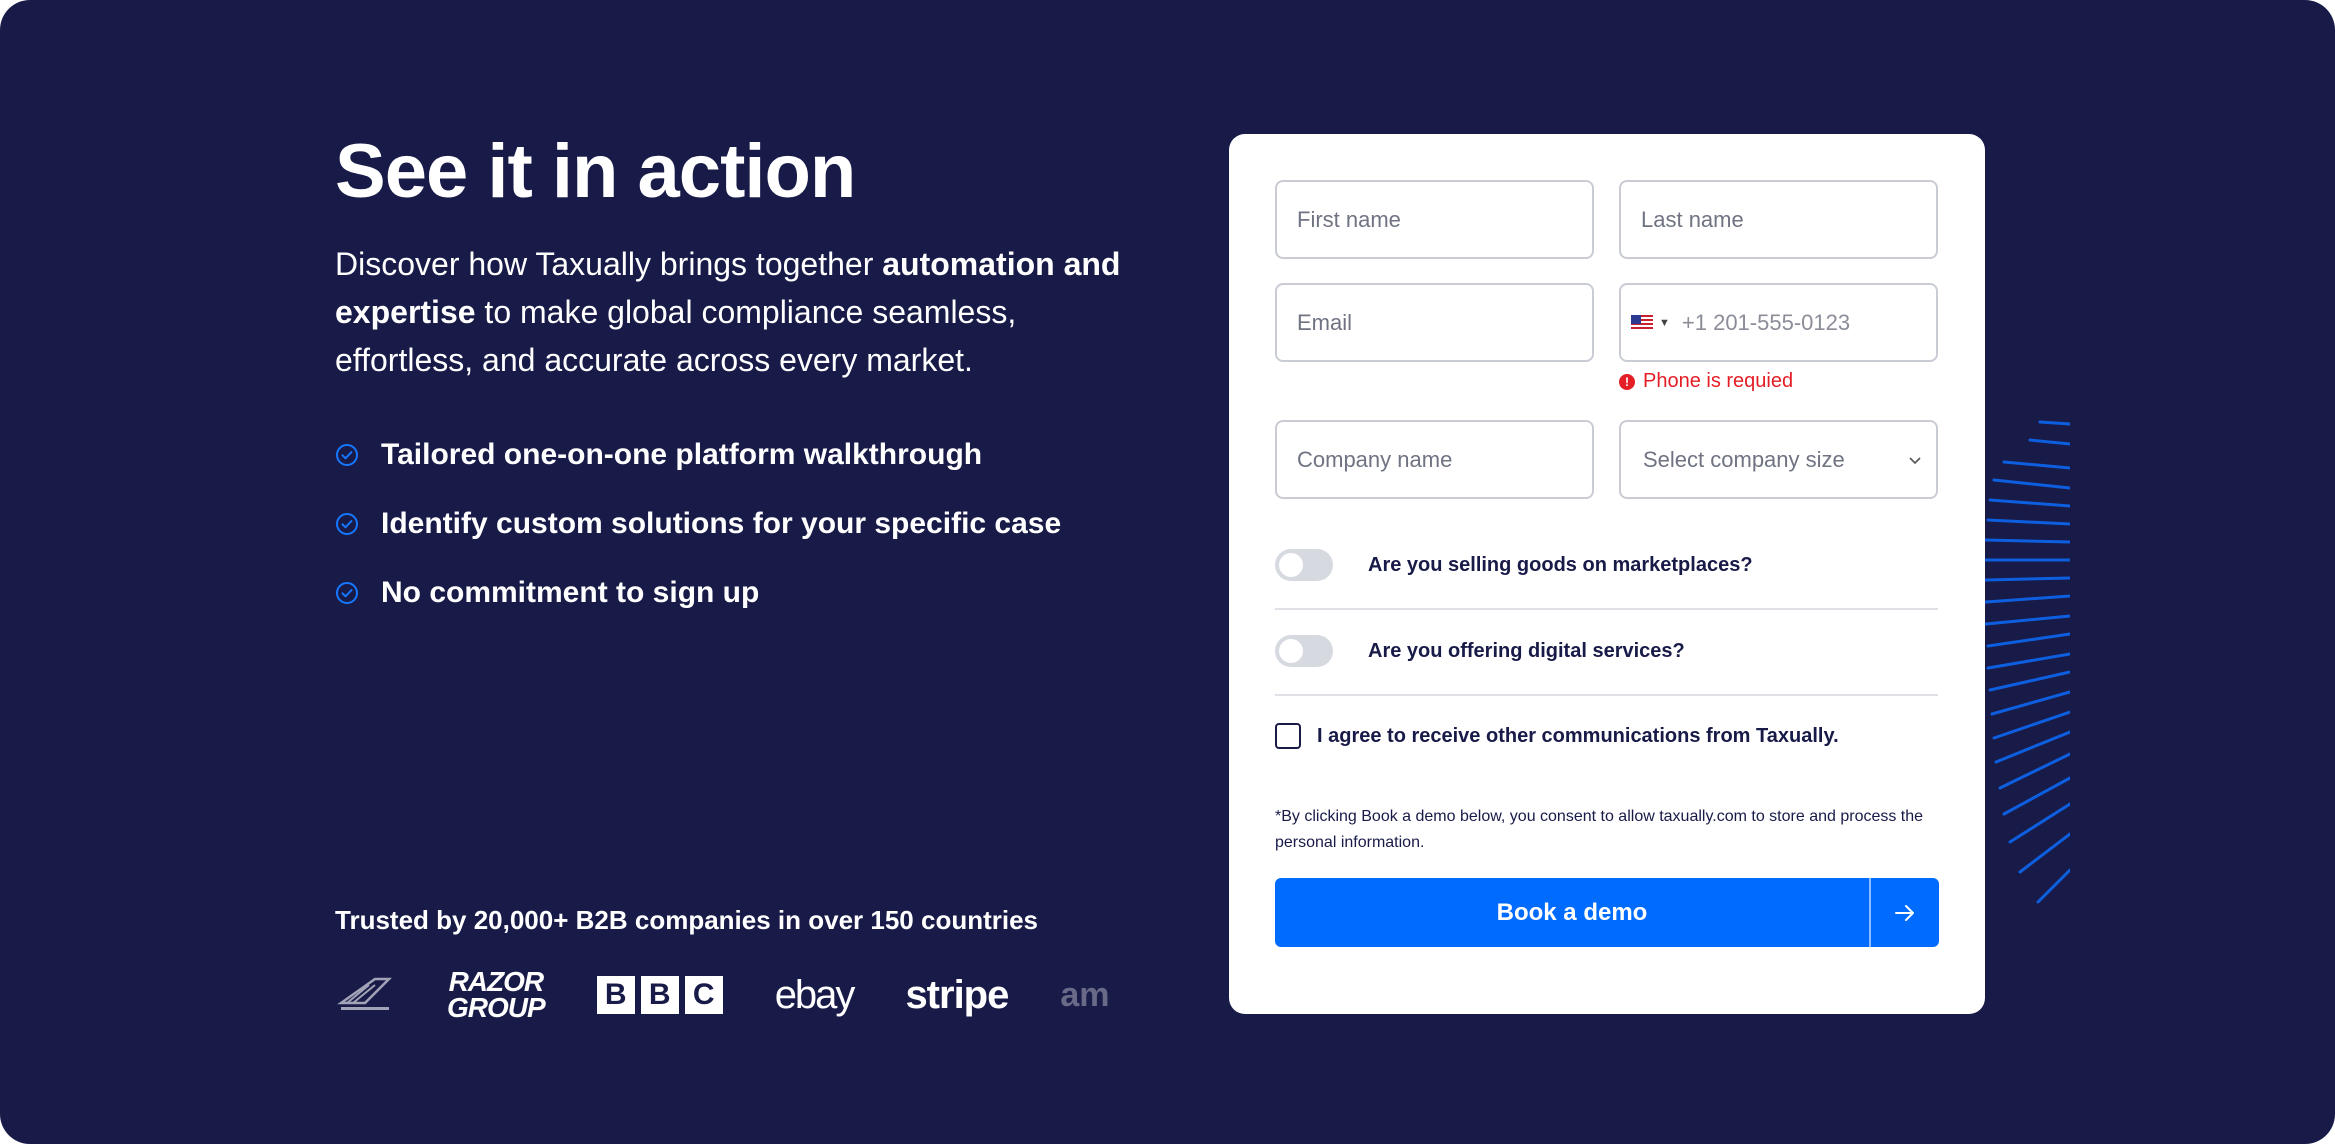 The image size is (2335, 1144). I want to click on page-title: See it in action, so click(595, 171).